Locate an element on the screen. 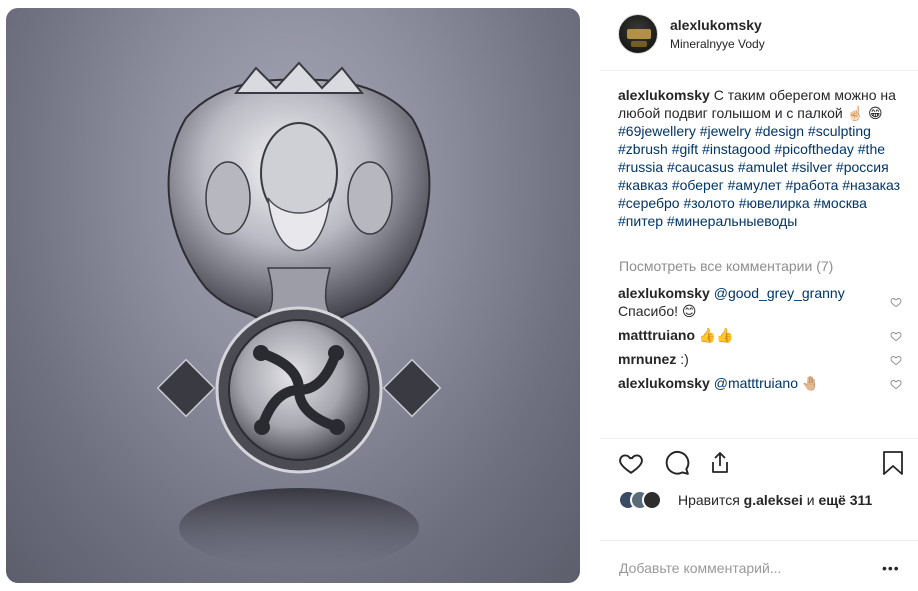 This screenshot has height=591, width=918. hashtag-link: #the is located at coordinates (871, 149).